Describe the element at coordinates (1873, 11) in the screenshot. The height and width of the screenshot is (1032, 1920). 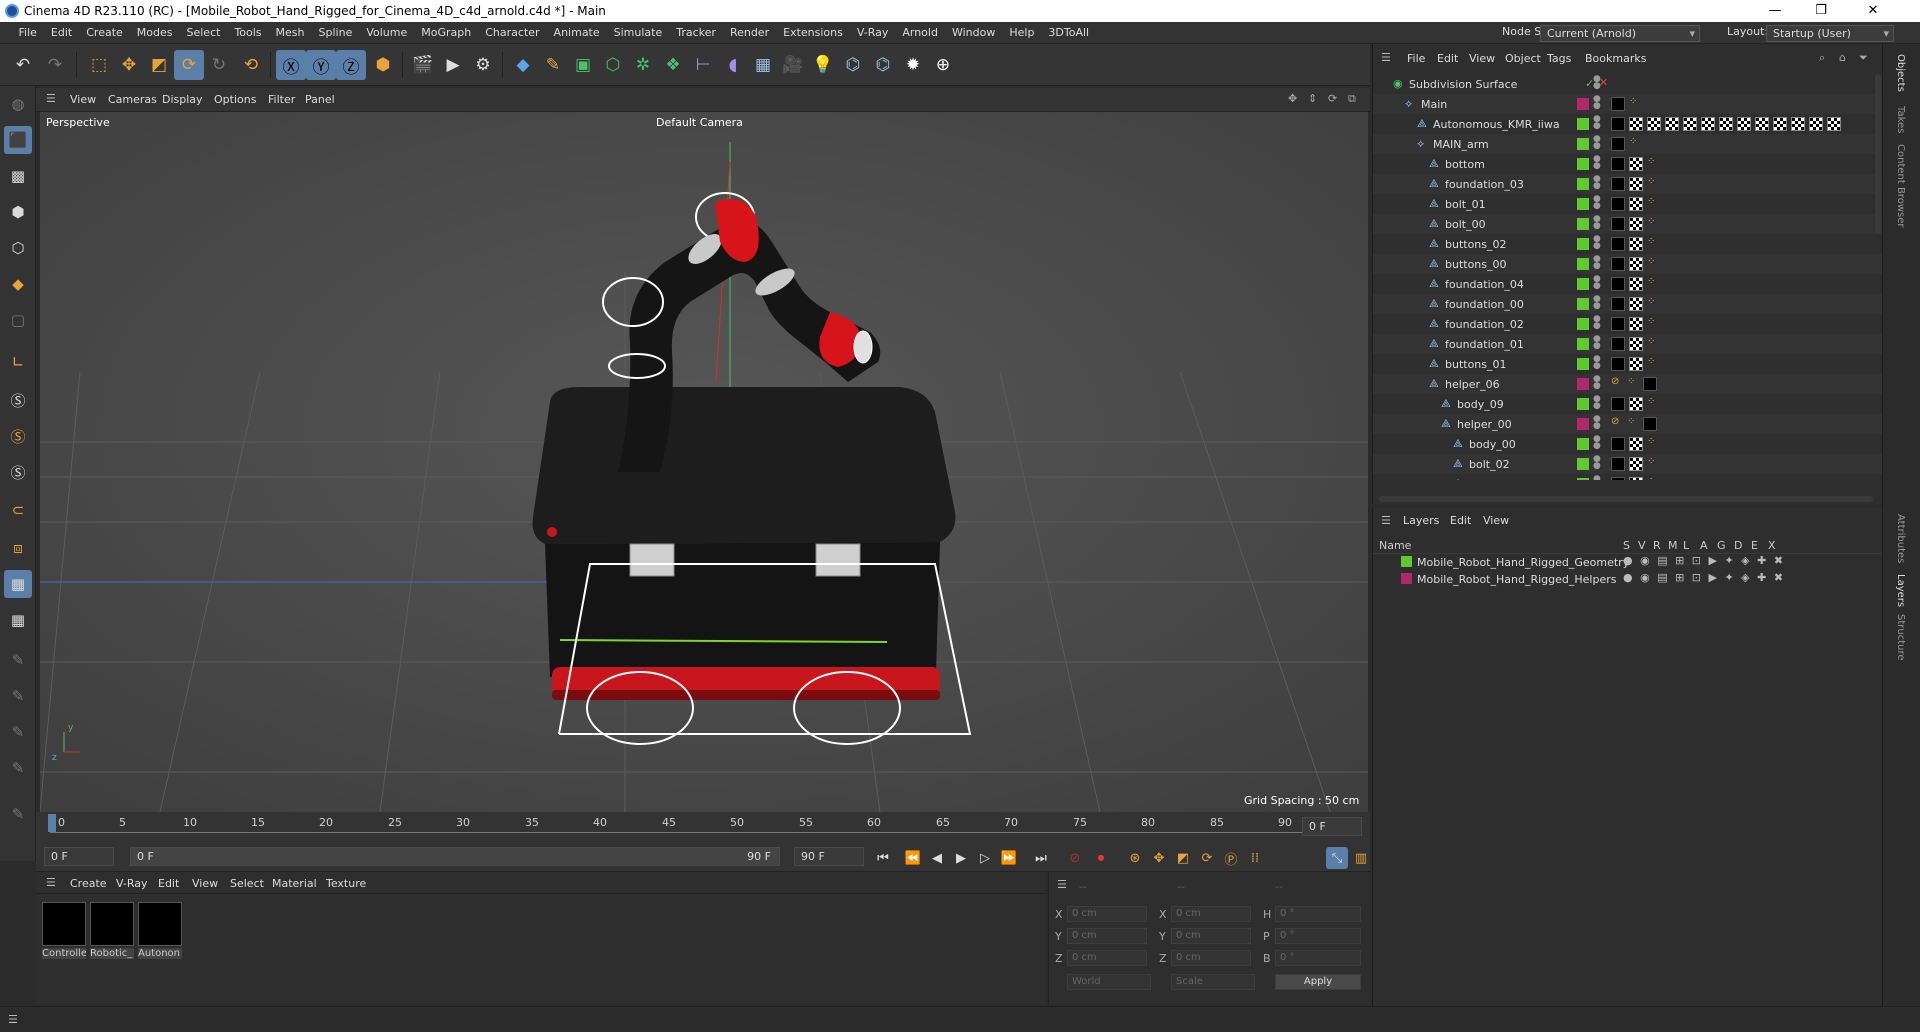
I see `close-button: ✕` at that location.